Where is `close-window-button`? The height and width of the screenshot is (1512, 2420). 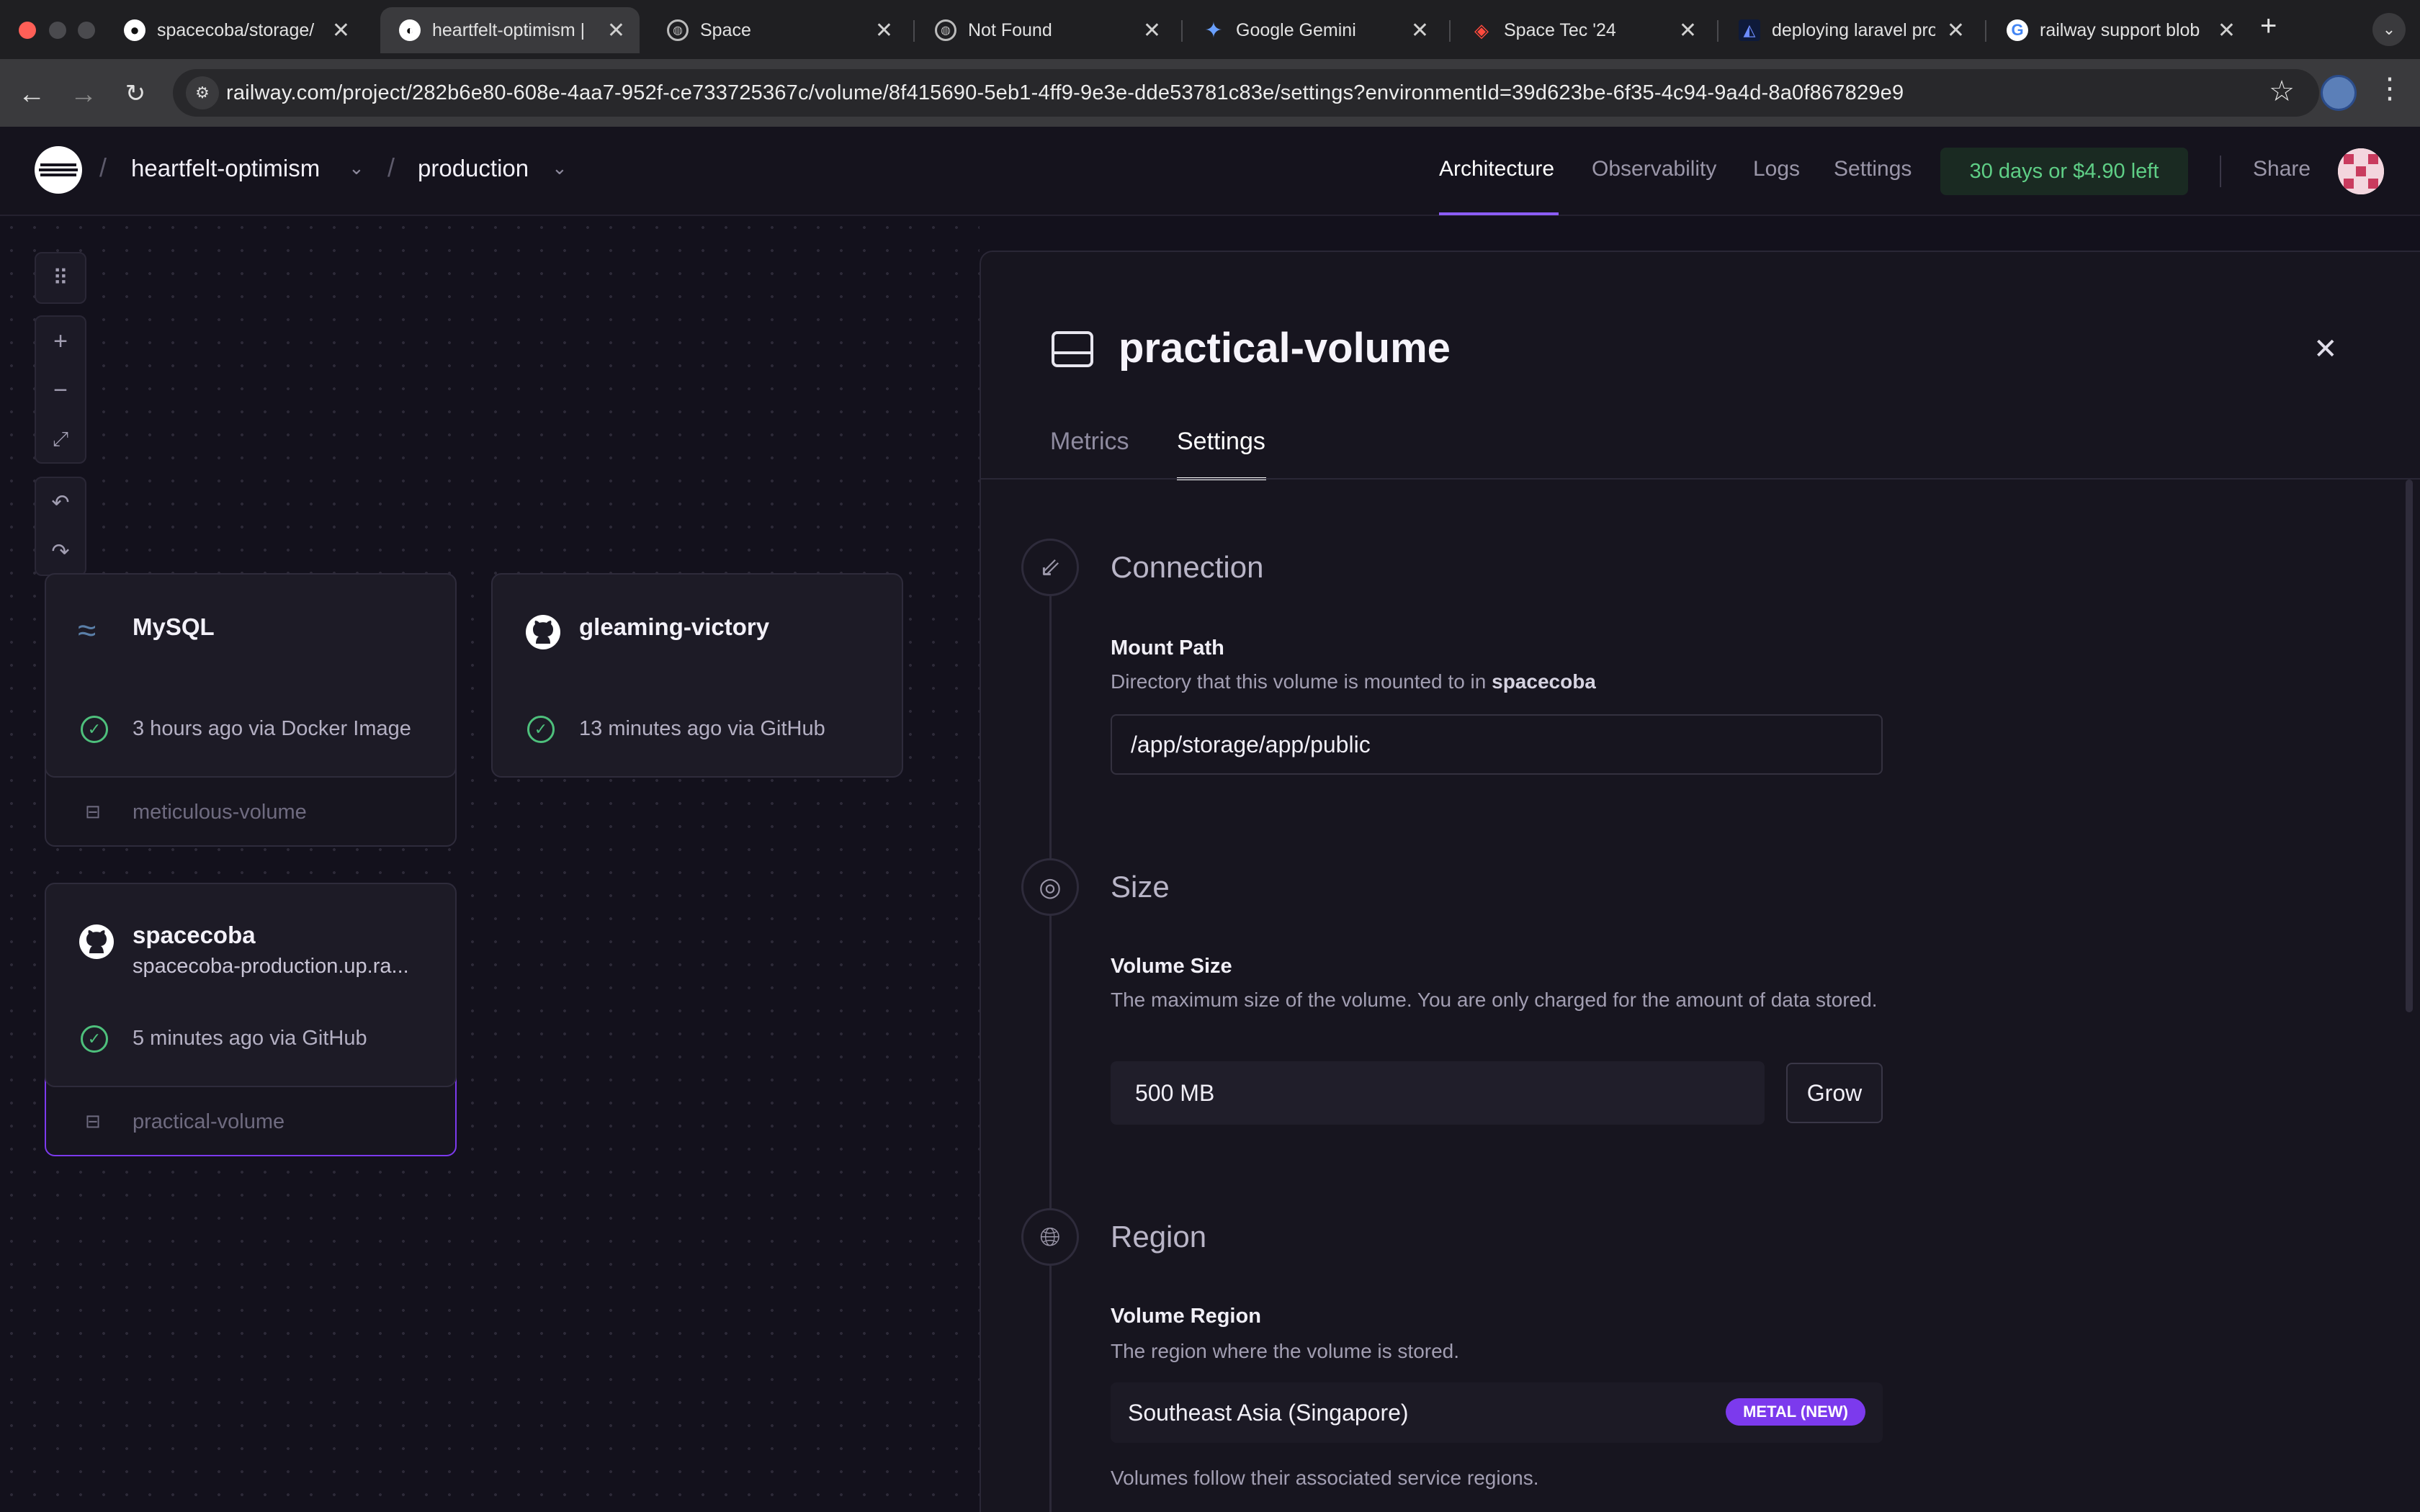 close-window-button is located at coordinates (27, 30).